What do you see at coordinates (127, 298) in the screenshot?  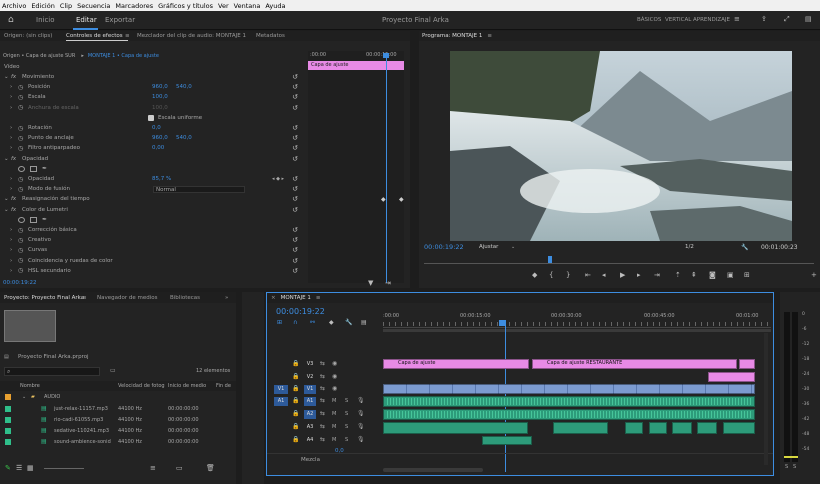 I see `tab-navegador: Navegador de medios` at bounding box center [127, 298].